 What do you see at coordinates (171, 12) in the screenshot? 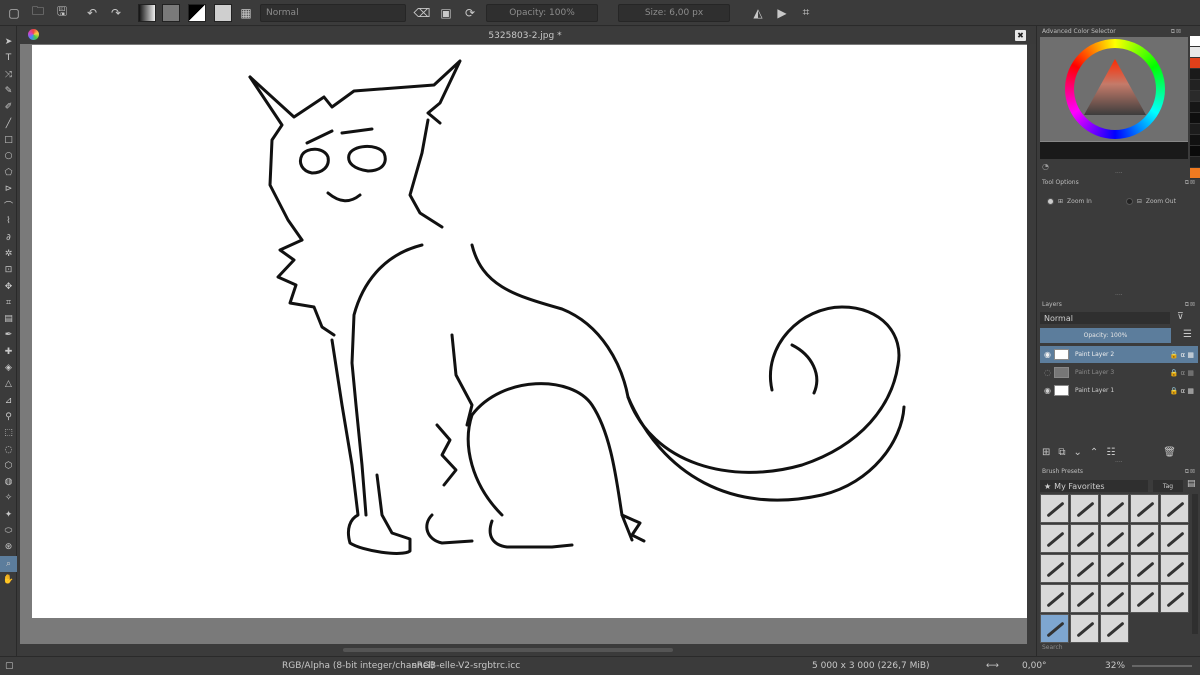
I see `pattern-icon` at bounding box center [171, 12].